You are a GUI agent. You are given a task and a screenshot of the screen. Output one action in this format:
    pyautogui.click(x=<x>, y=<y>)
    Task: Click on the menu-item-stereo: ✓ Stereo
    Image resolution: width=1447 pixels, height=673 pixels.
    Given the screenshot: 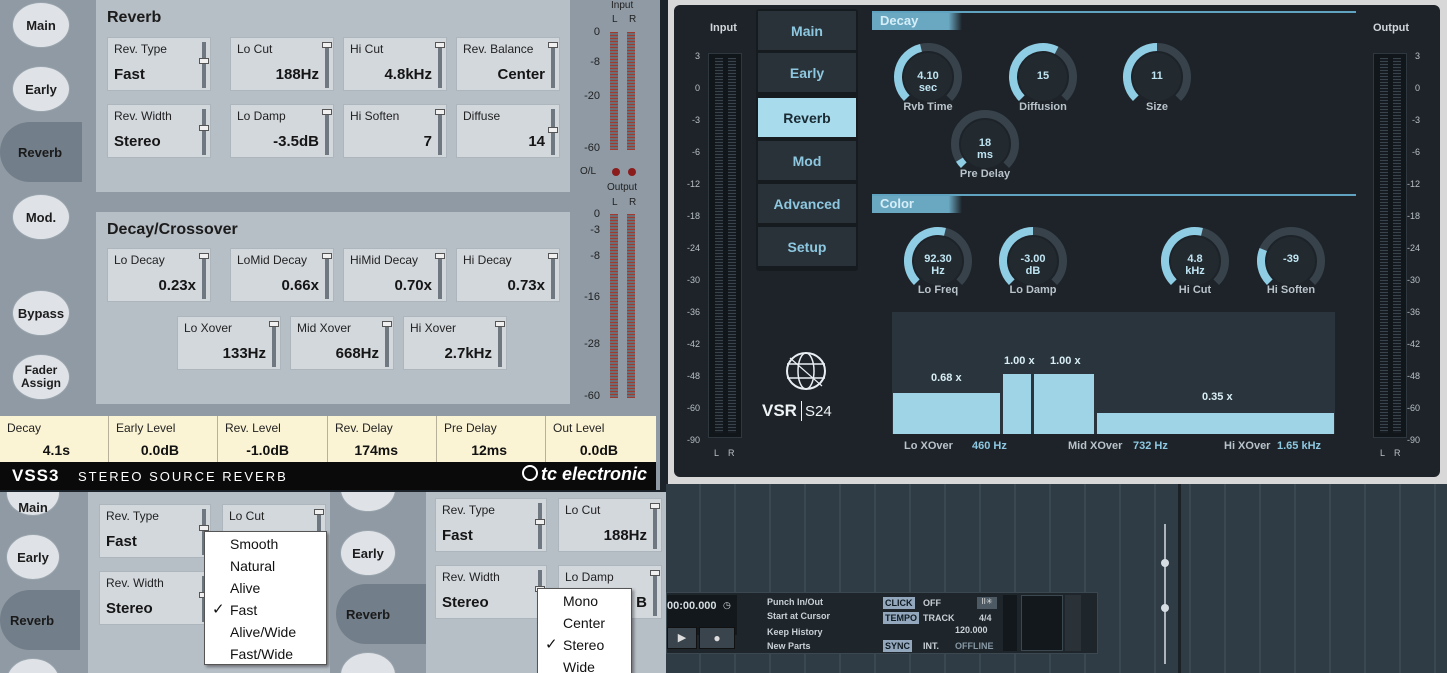 What is the action you would take?
    pyautogui.click(x=584, y=645)
    